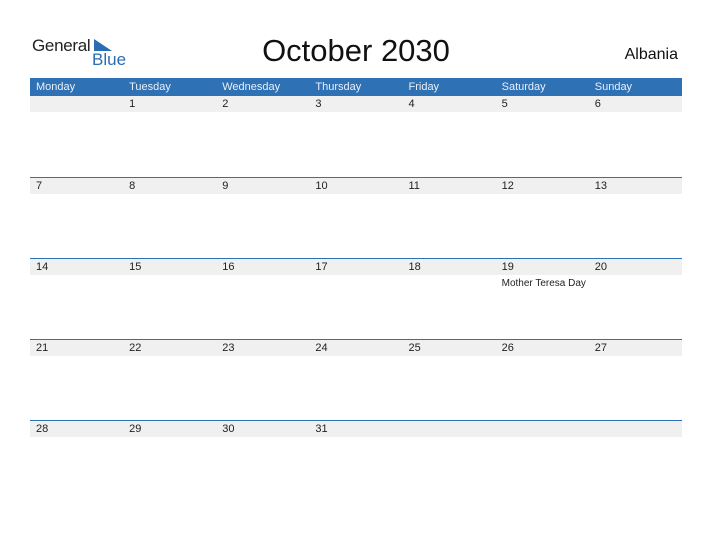 The height and width of the screenshot is (550, 712). I want to click on day-cell: 6, so click(635, 104).